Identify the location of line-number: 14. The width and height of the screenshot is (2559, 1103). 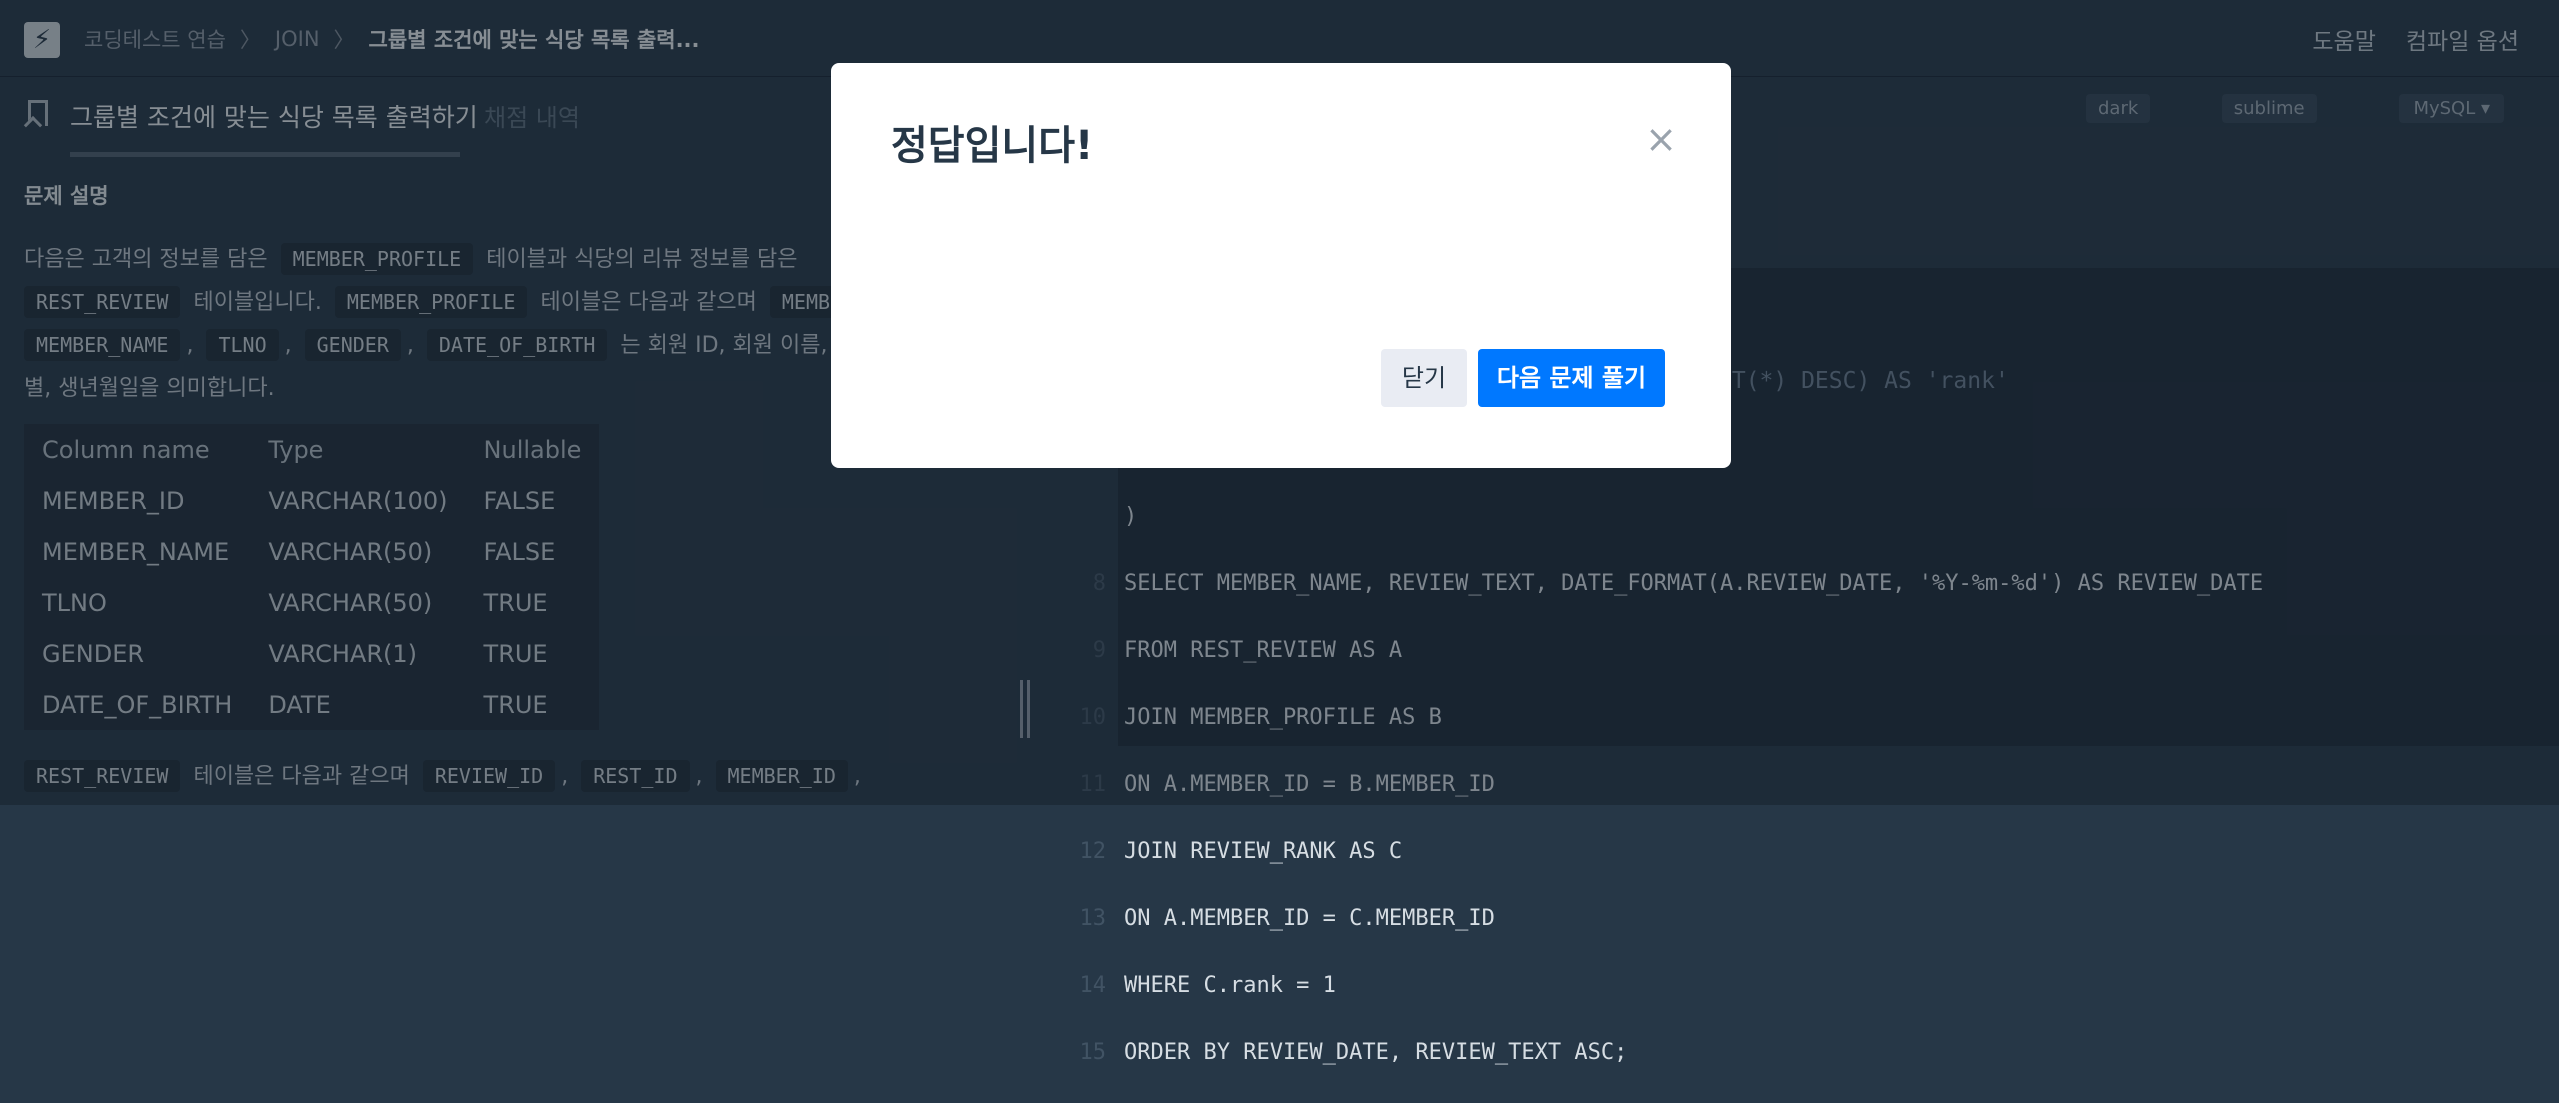
(1093, 985).